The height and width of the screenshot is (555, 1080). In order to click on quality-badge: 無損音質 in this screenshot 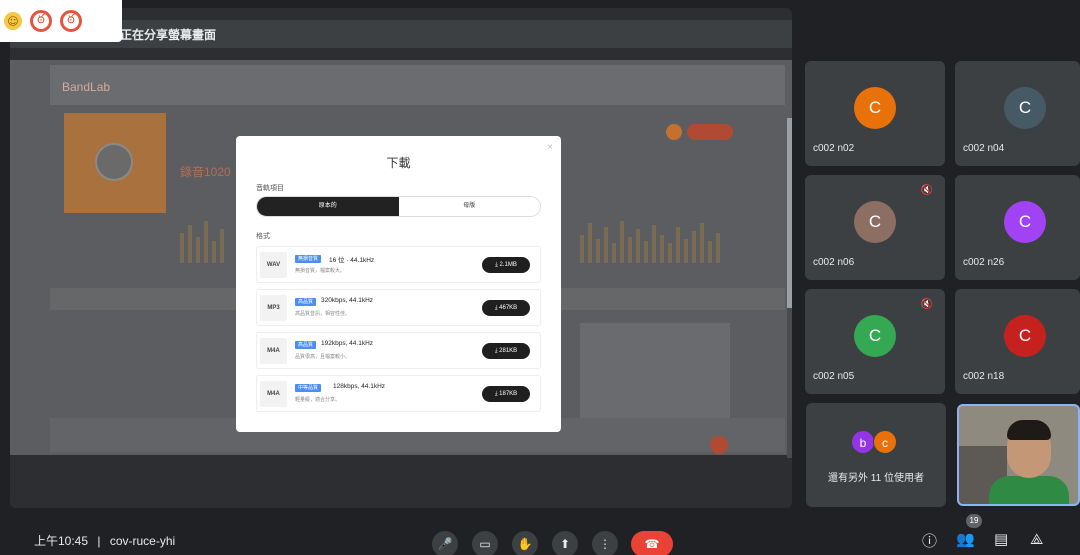, I will do `click(308, 259)`.